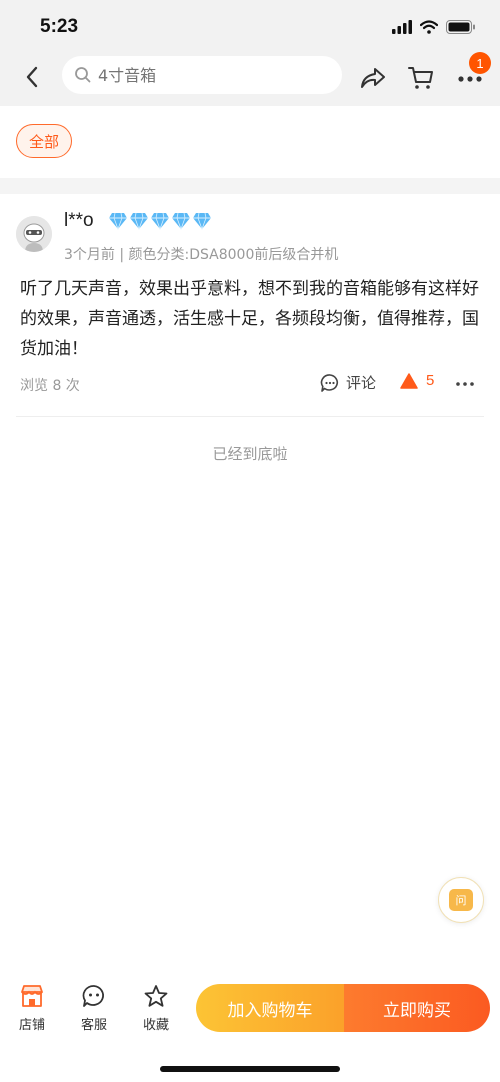 This screenshot has height=1082, width=500. I want to click on review-more-button, so click(465, 383).